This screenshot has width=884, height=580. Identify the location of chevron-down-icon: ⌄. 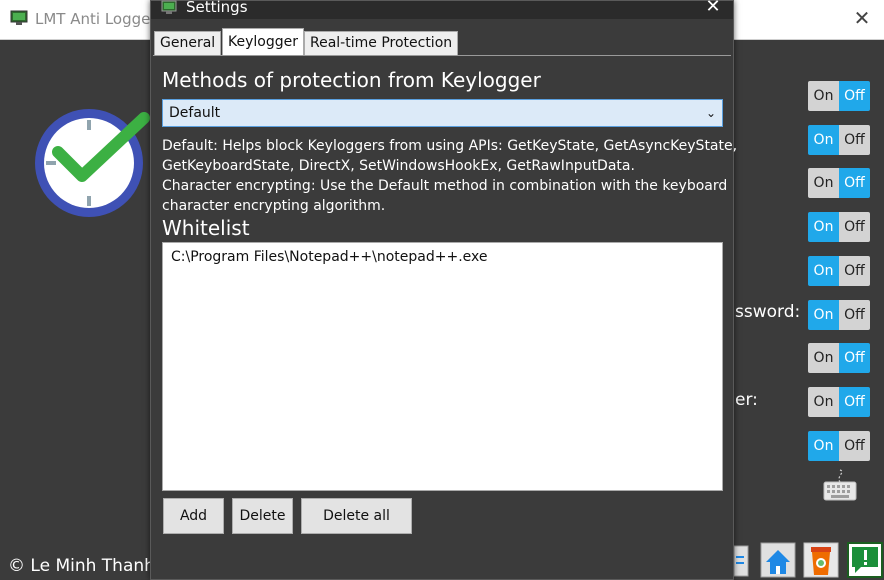
(710, 113).